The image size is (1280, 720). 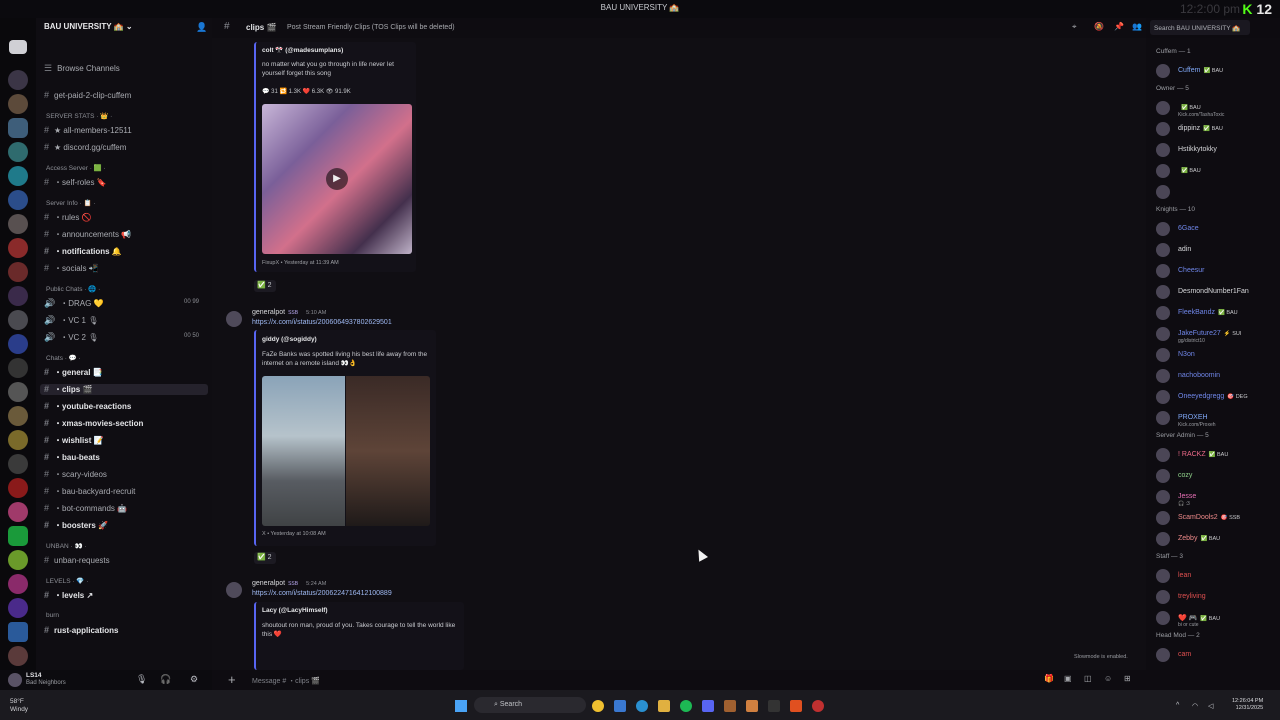 I want to click on channel-item: # ・bot-commands 🤖, so click(x=85, y=508).